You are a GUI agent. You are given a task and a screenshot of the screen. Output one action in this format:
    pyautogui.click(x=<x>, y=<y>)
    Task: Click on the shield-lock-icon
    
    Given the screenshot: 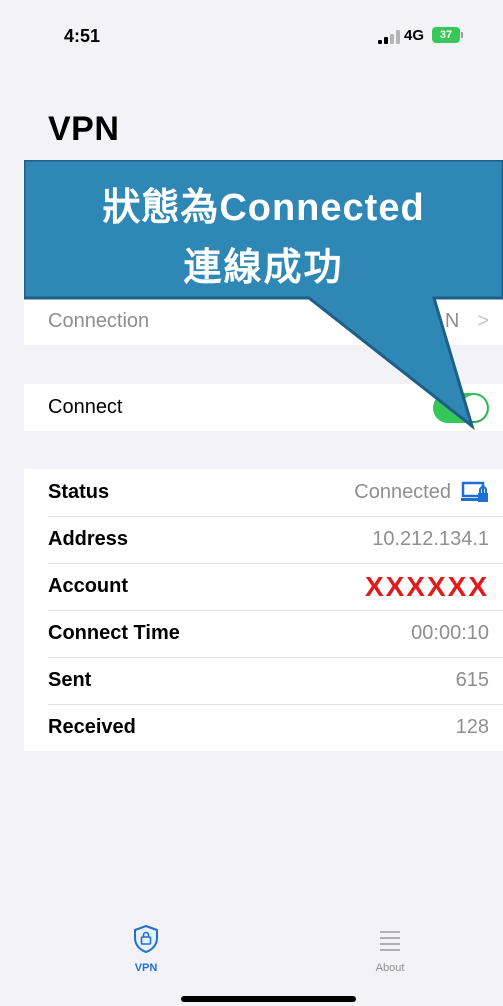 What is the action you would take?
    pyautogui.click(x=146, y=939)
    